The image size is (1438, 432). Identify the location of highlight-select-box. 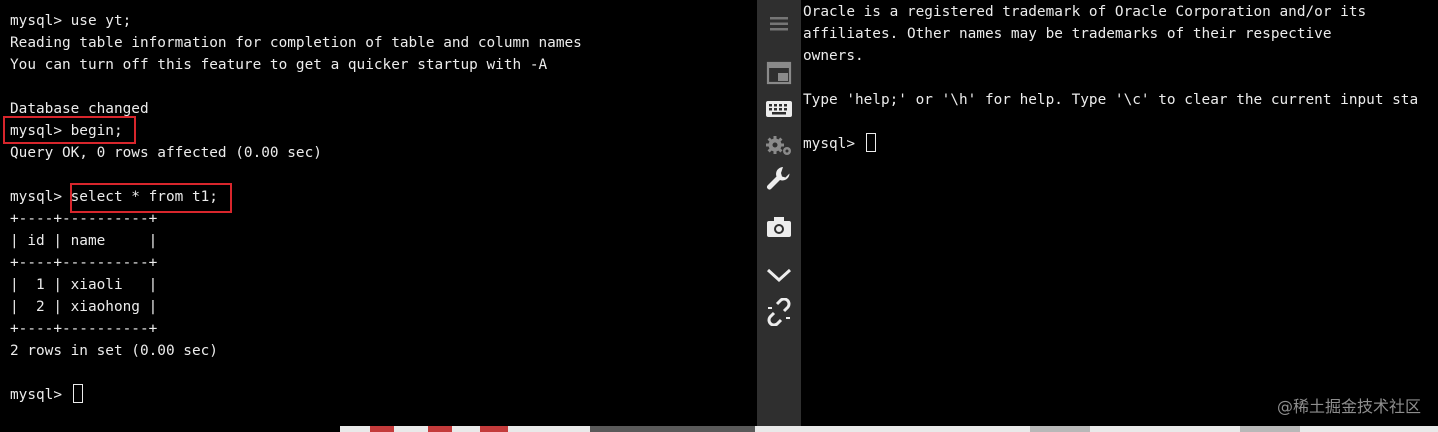
(151, 198).